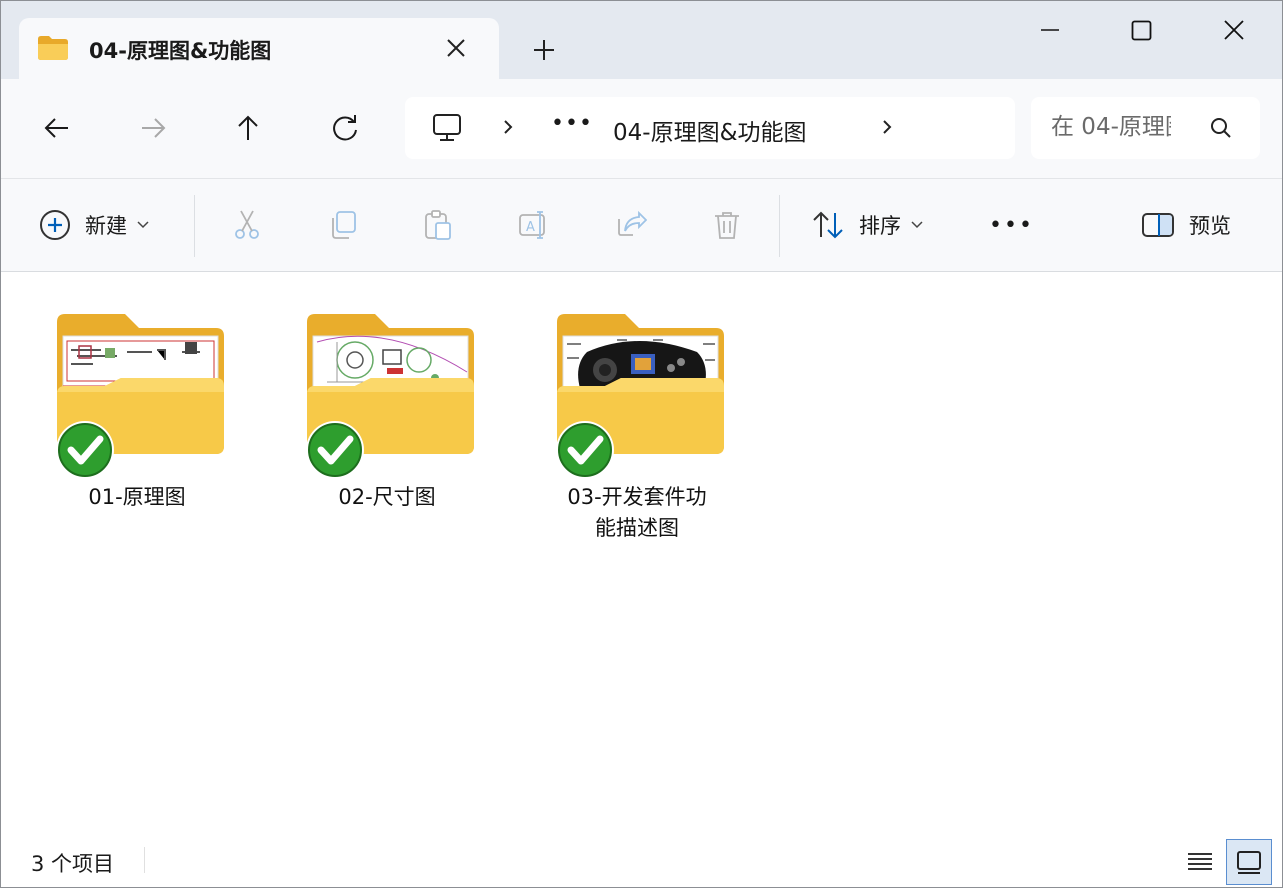  I want to click on tiles-view-icon, so click(1249, 862).